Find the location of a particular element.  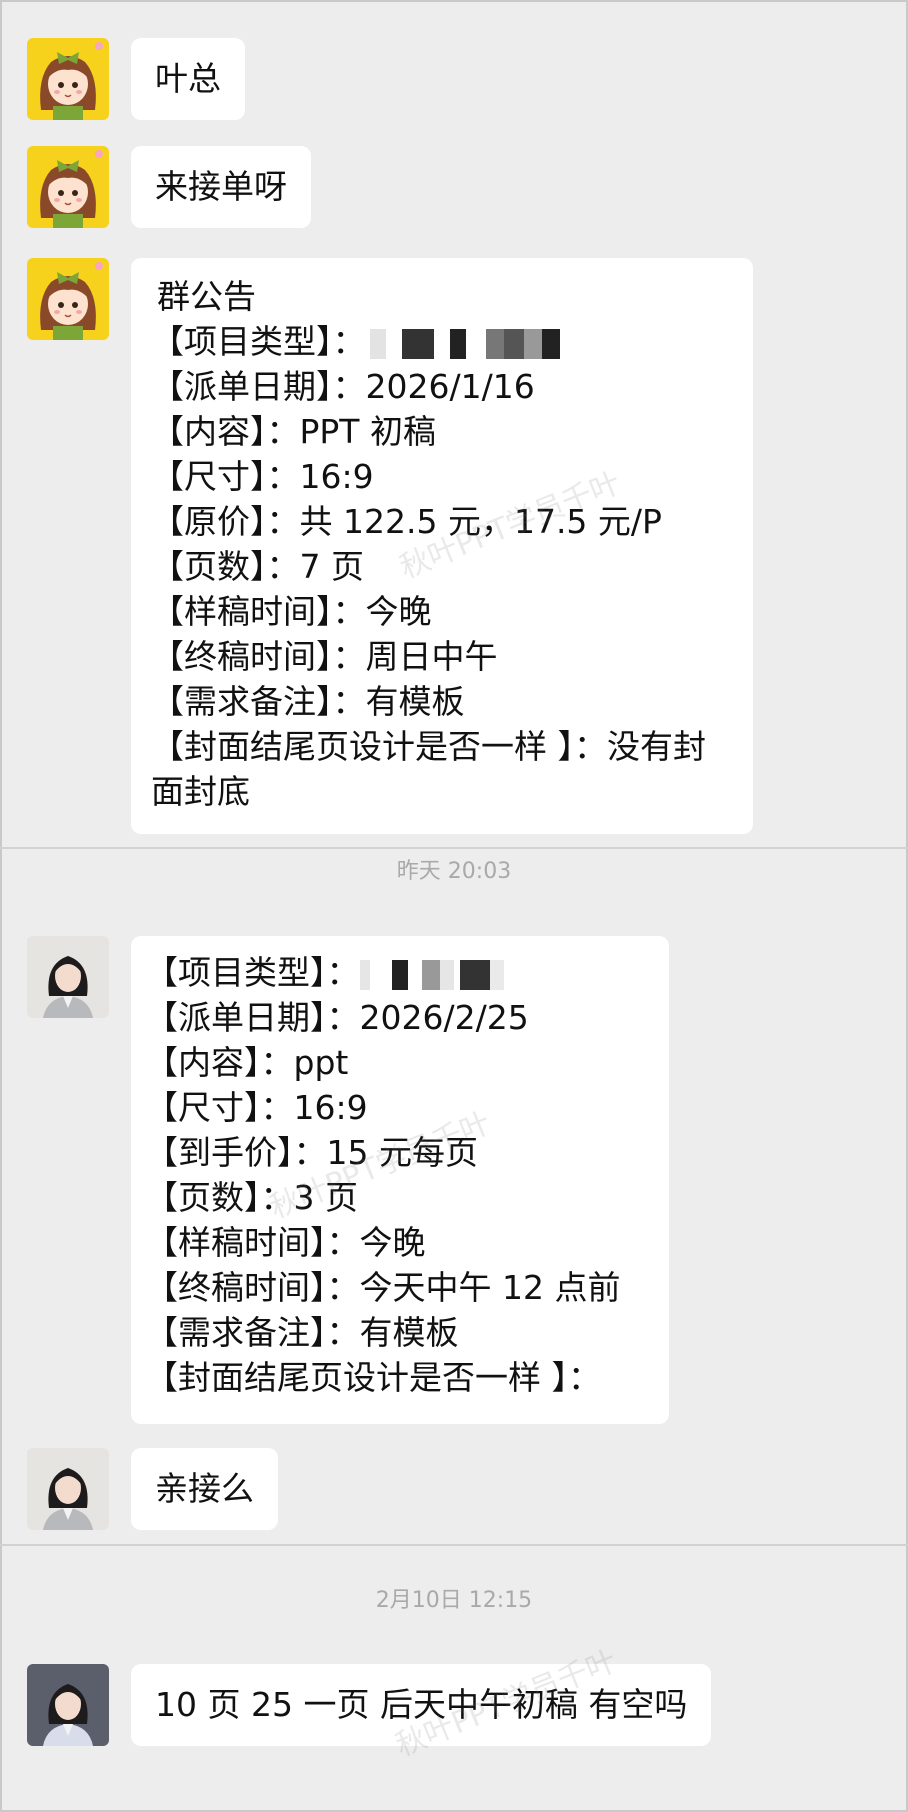

field-content: 【内容】：ppt is located at coordinates (247, 1062).